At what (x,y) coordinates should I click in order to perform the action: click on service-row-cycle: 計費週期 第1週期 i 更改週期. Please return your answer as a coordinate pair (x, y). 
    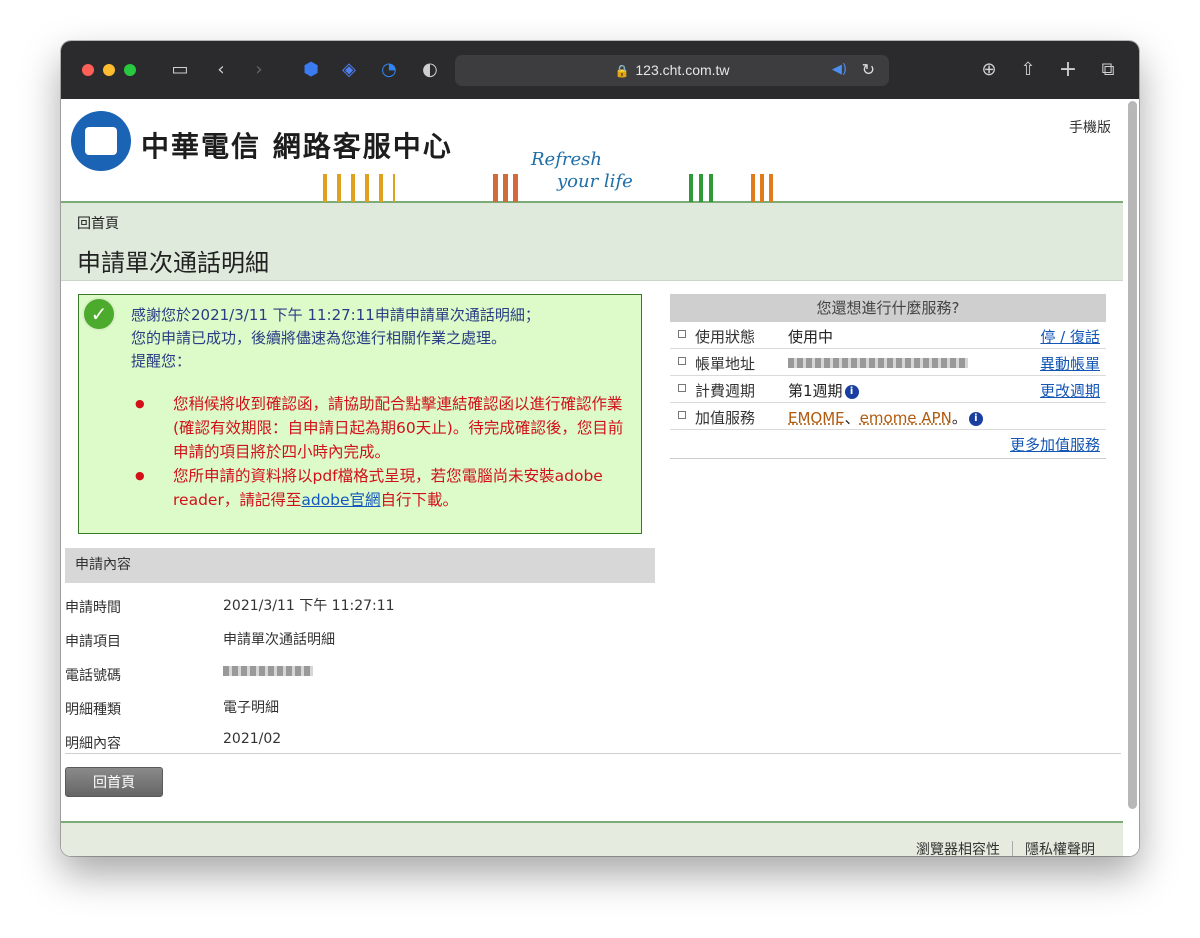
    Looking at the image, I should click on (888, 389).